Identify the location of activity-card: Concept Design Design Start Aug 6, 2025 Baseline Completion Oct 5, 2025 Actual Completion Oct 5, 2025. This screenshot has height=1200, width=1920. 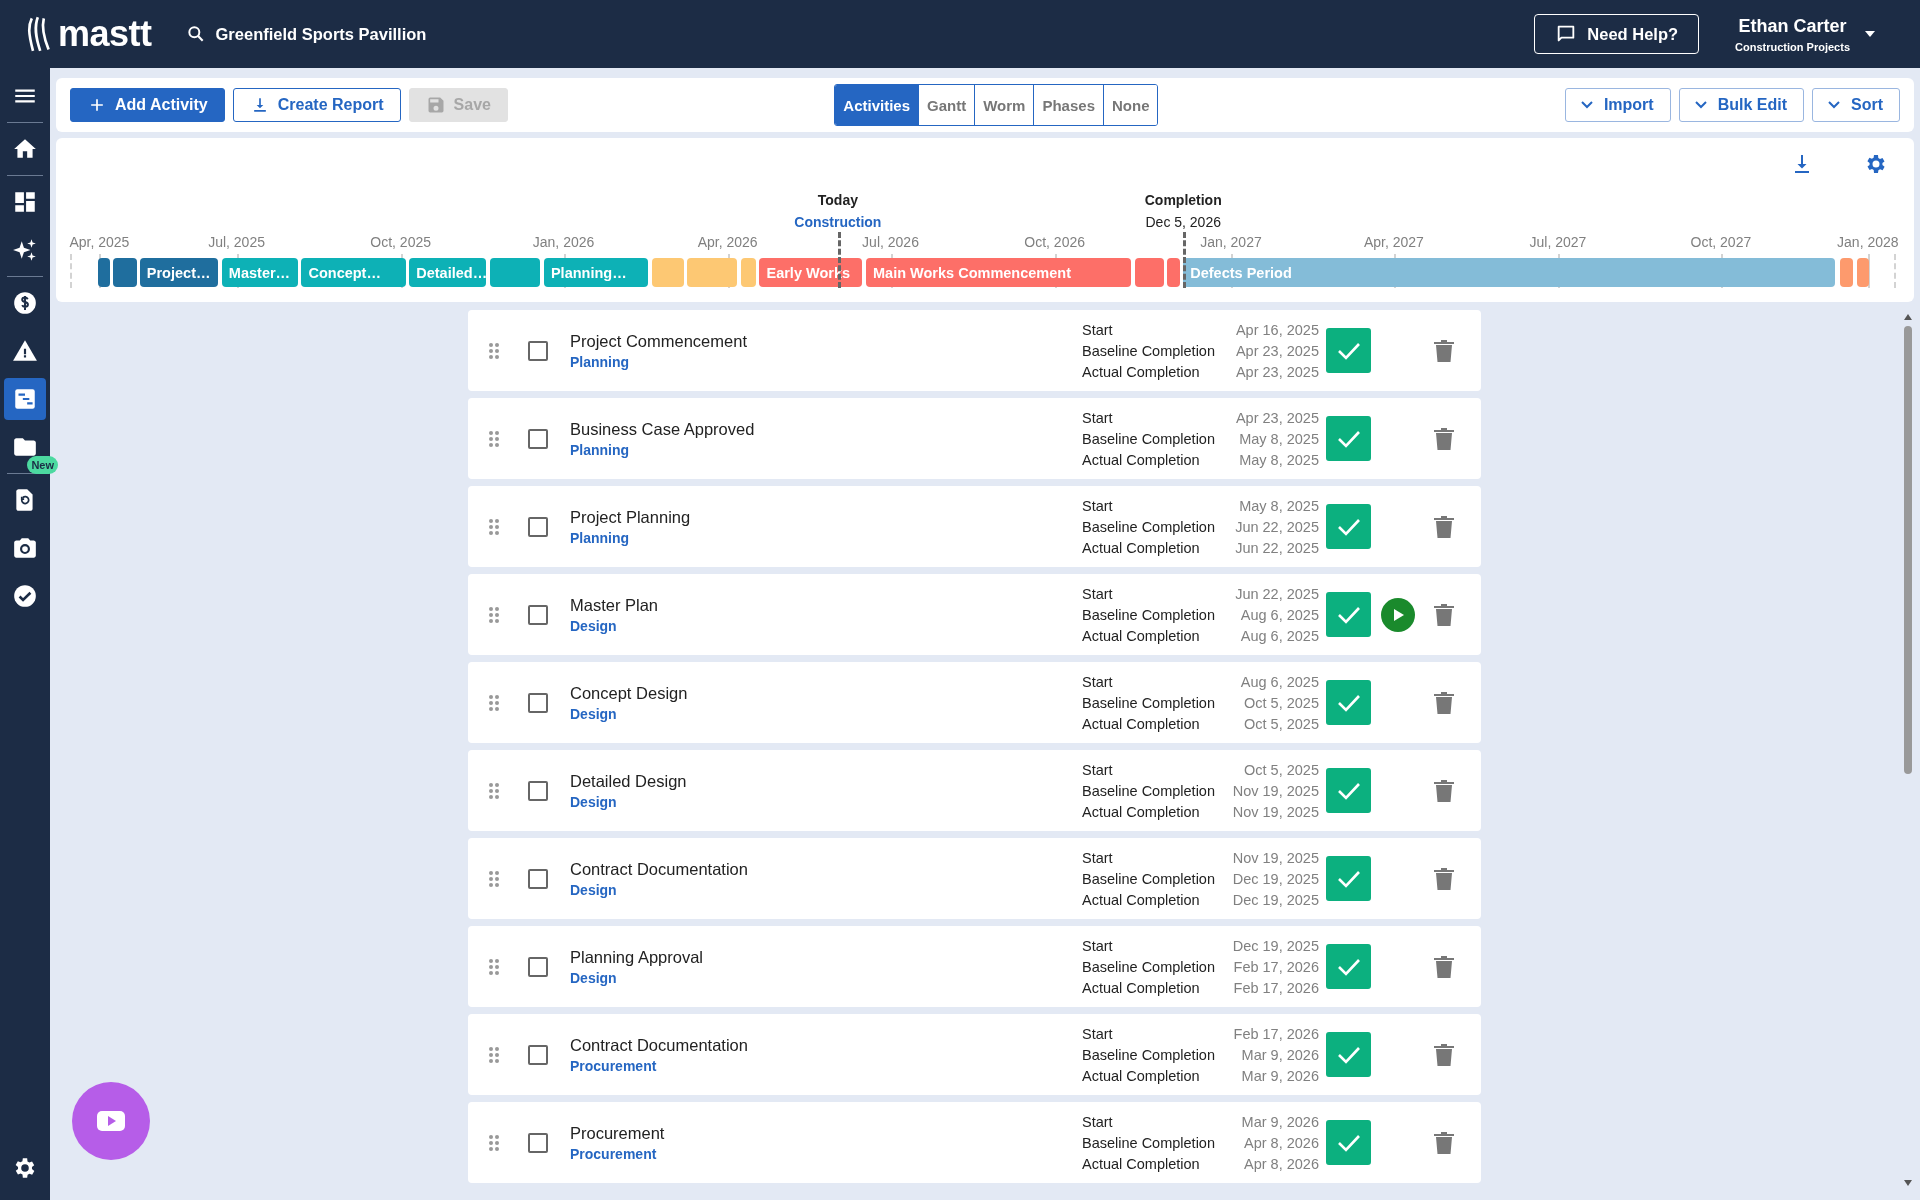
(974, 702).